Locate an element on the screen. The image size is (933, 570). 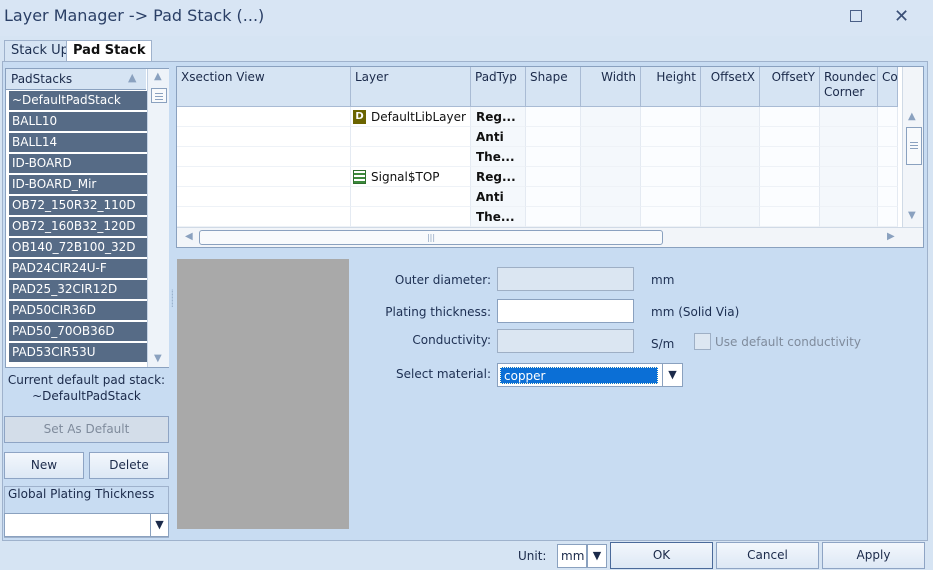
scroll-right-icon: ▶ is located at coordinates (891, 236).